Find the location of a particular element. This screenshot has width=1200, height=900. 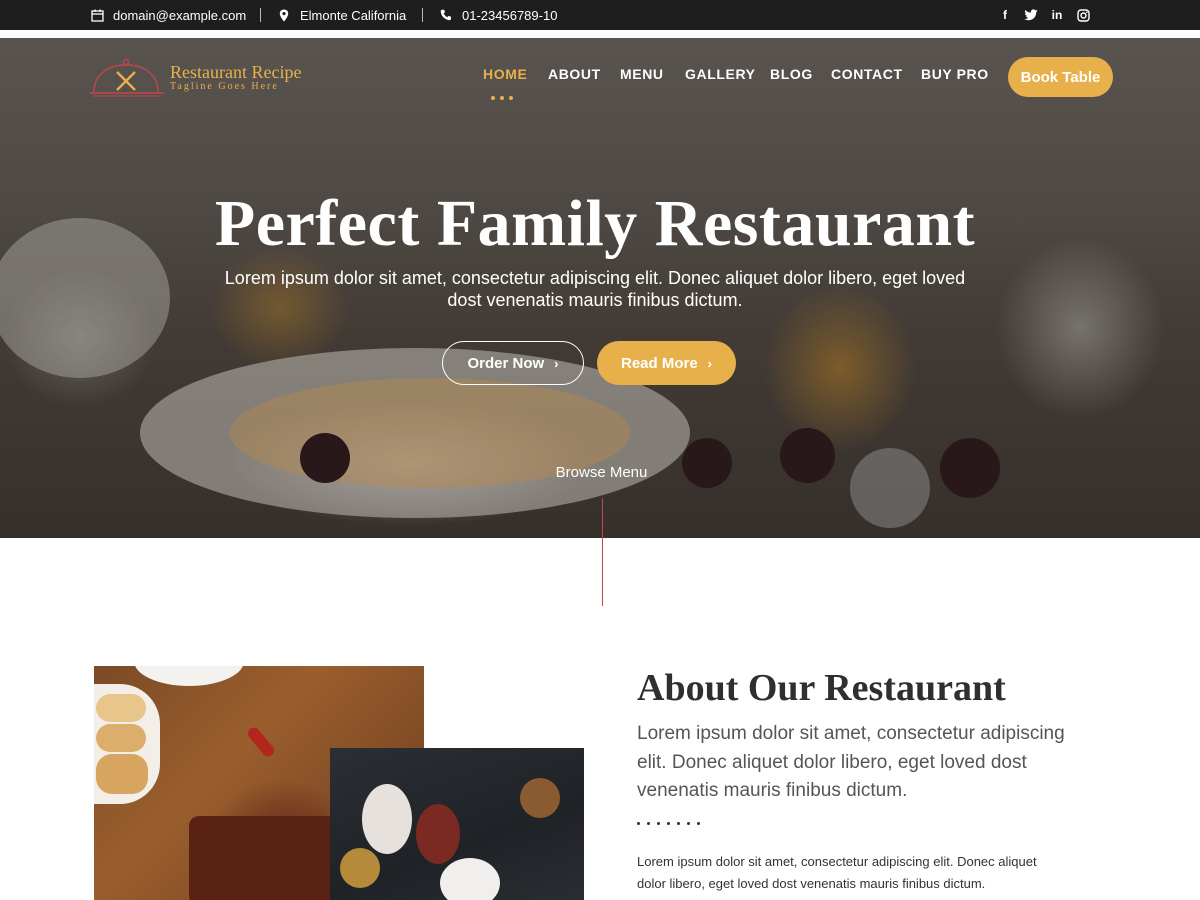

social-links: f in is located at coordinates (1044, 15).